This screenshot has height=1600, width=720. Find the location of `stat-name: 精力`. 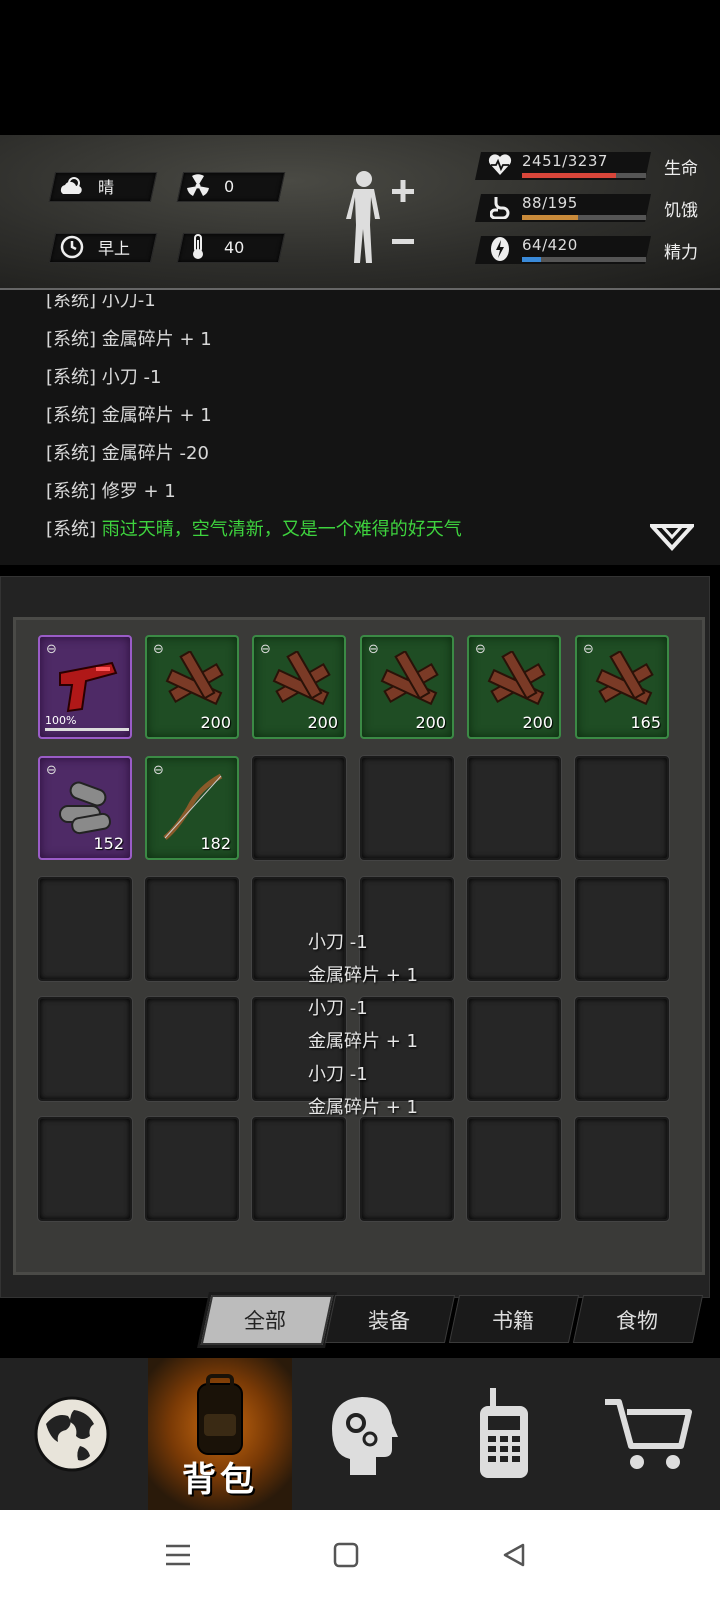

stat-name: 精力 is located at coordinates (681, 253).